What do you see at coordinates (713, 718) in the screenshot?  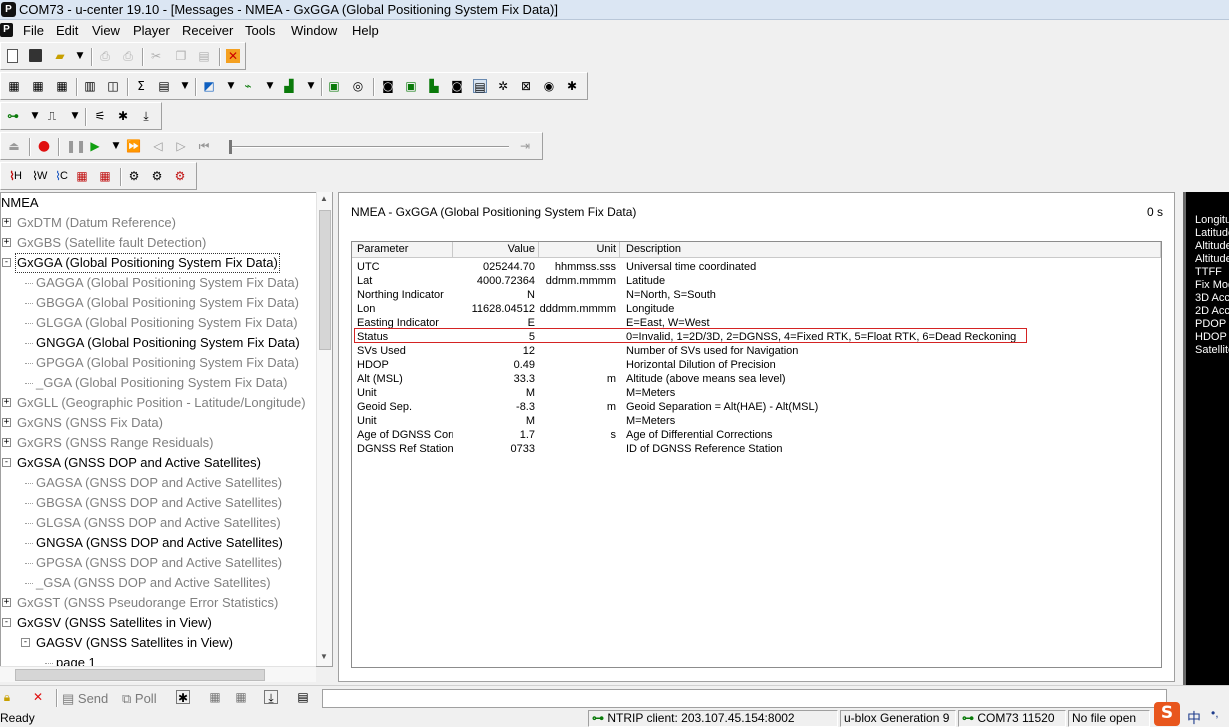 I see `ntrip-status: ⊶ NTRIP client: 203.107.45.154:8002` at bounding box center [713, 718].